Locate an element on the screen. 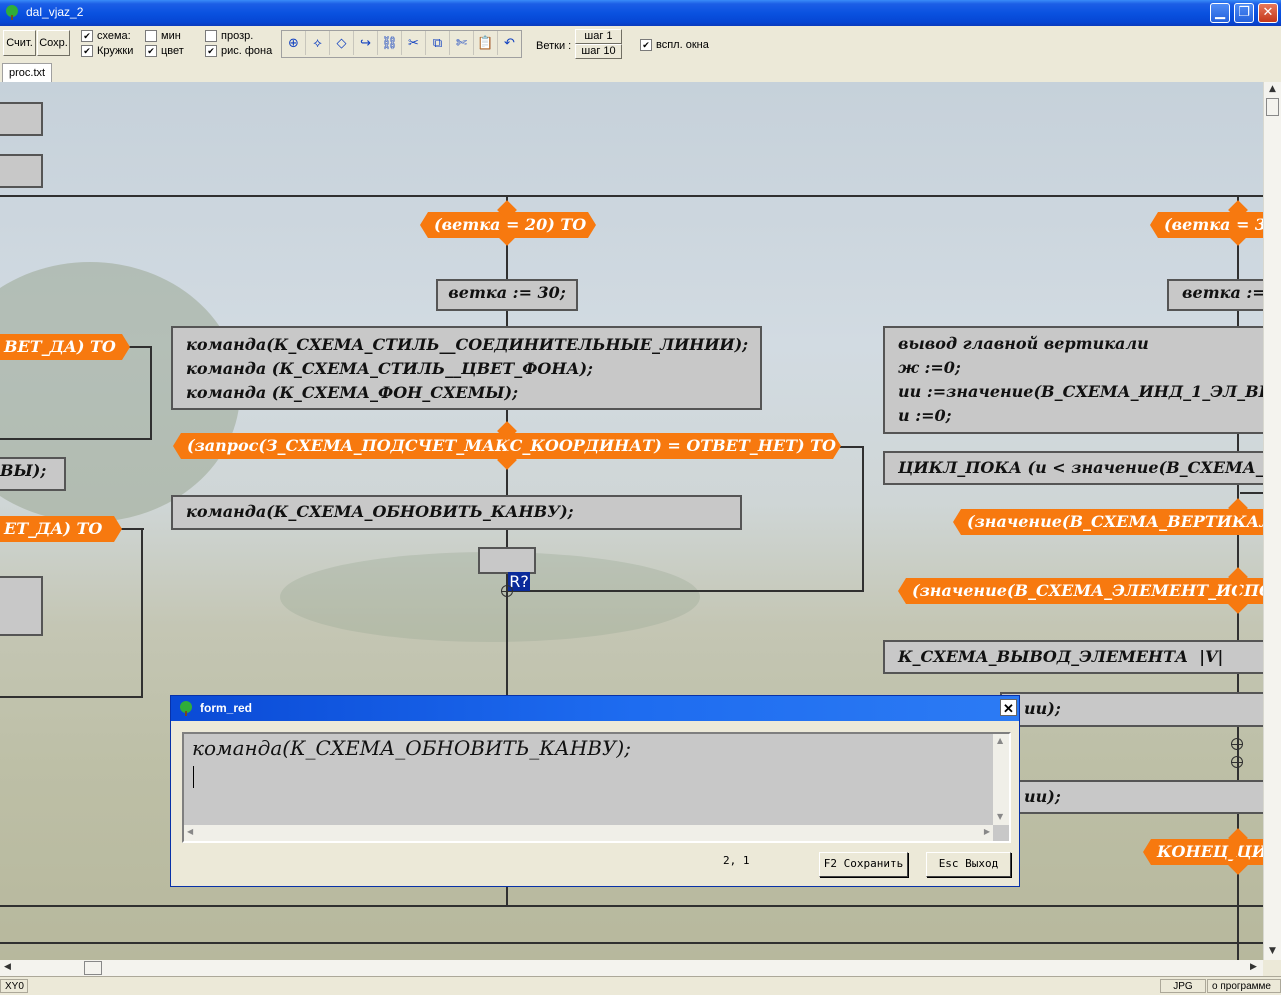 The width and height of the screenshot is (1281, 995). step1-button: шаг 1 is located at coordinates (598, 36).